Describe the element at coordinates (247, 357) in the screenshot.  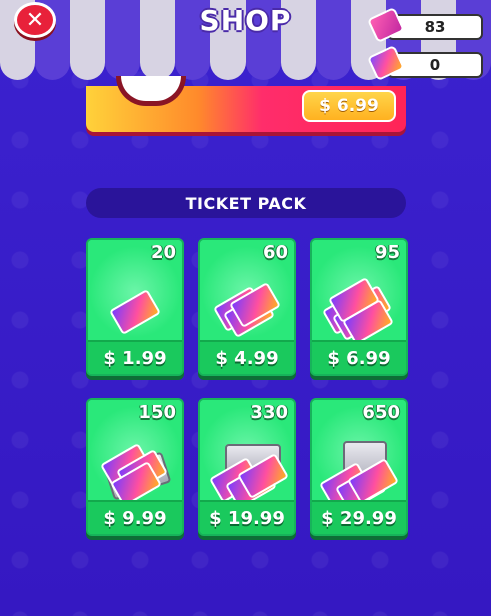
I see `buy-button: $ 4.99` at that location.